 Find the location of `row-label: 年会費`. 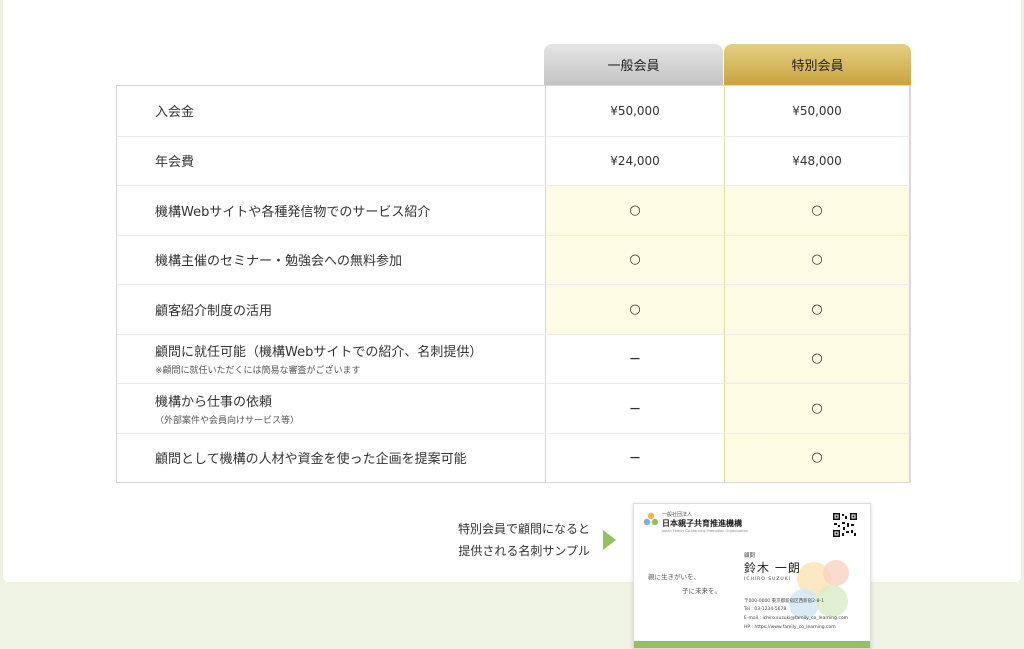

row-label: 年会費 is located at coordinates (331, 161).